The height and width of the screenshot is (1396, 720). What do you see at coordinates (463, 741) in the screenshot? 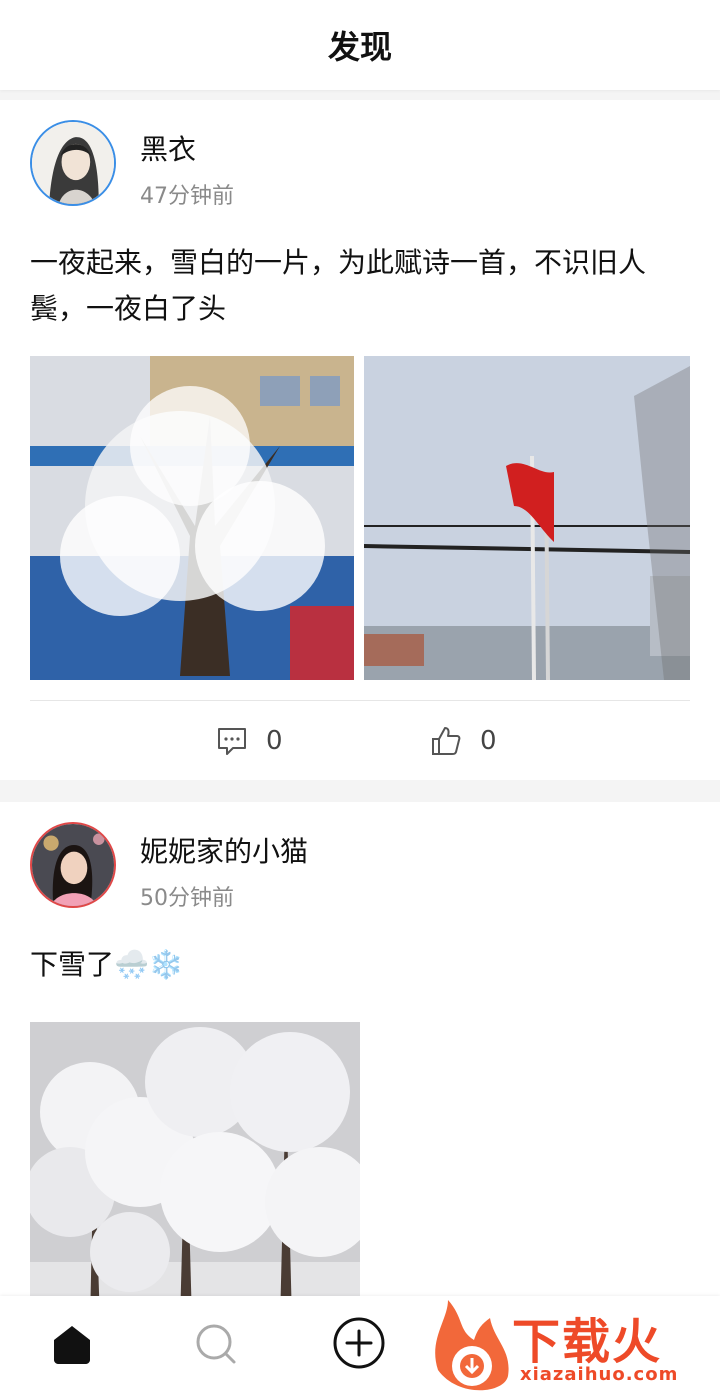
I see `like-button: 0` at bounding box center [463, 741].